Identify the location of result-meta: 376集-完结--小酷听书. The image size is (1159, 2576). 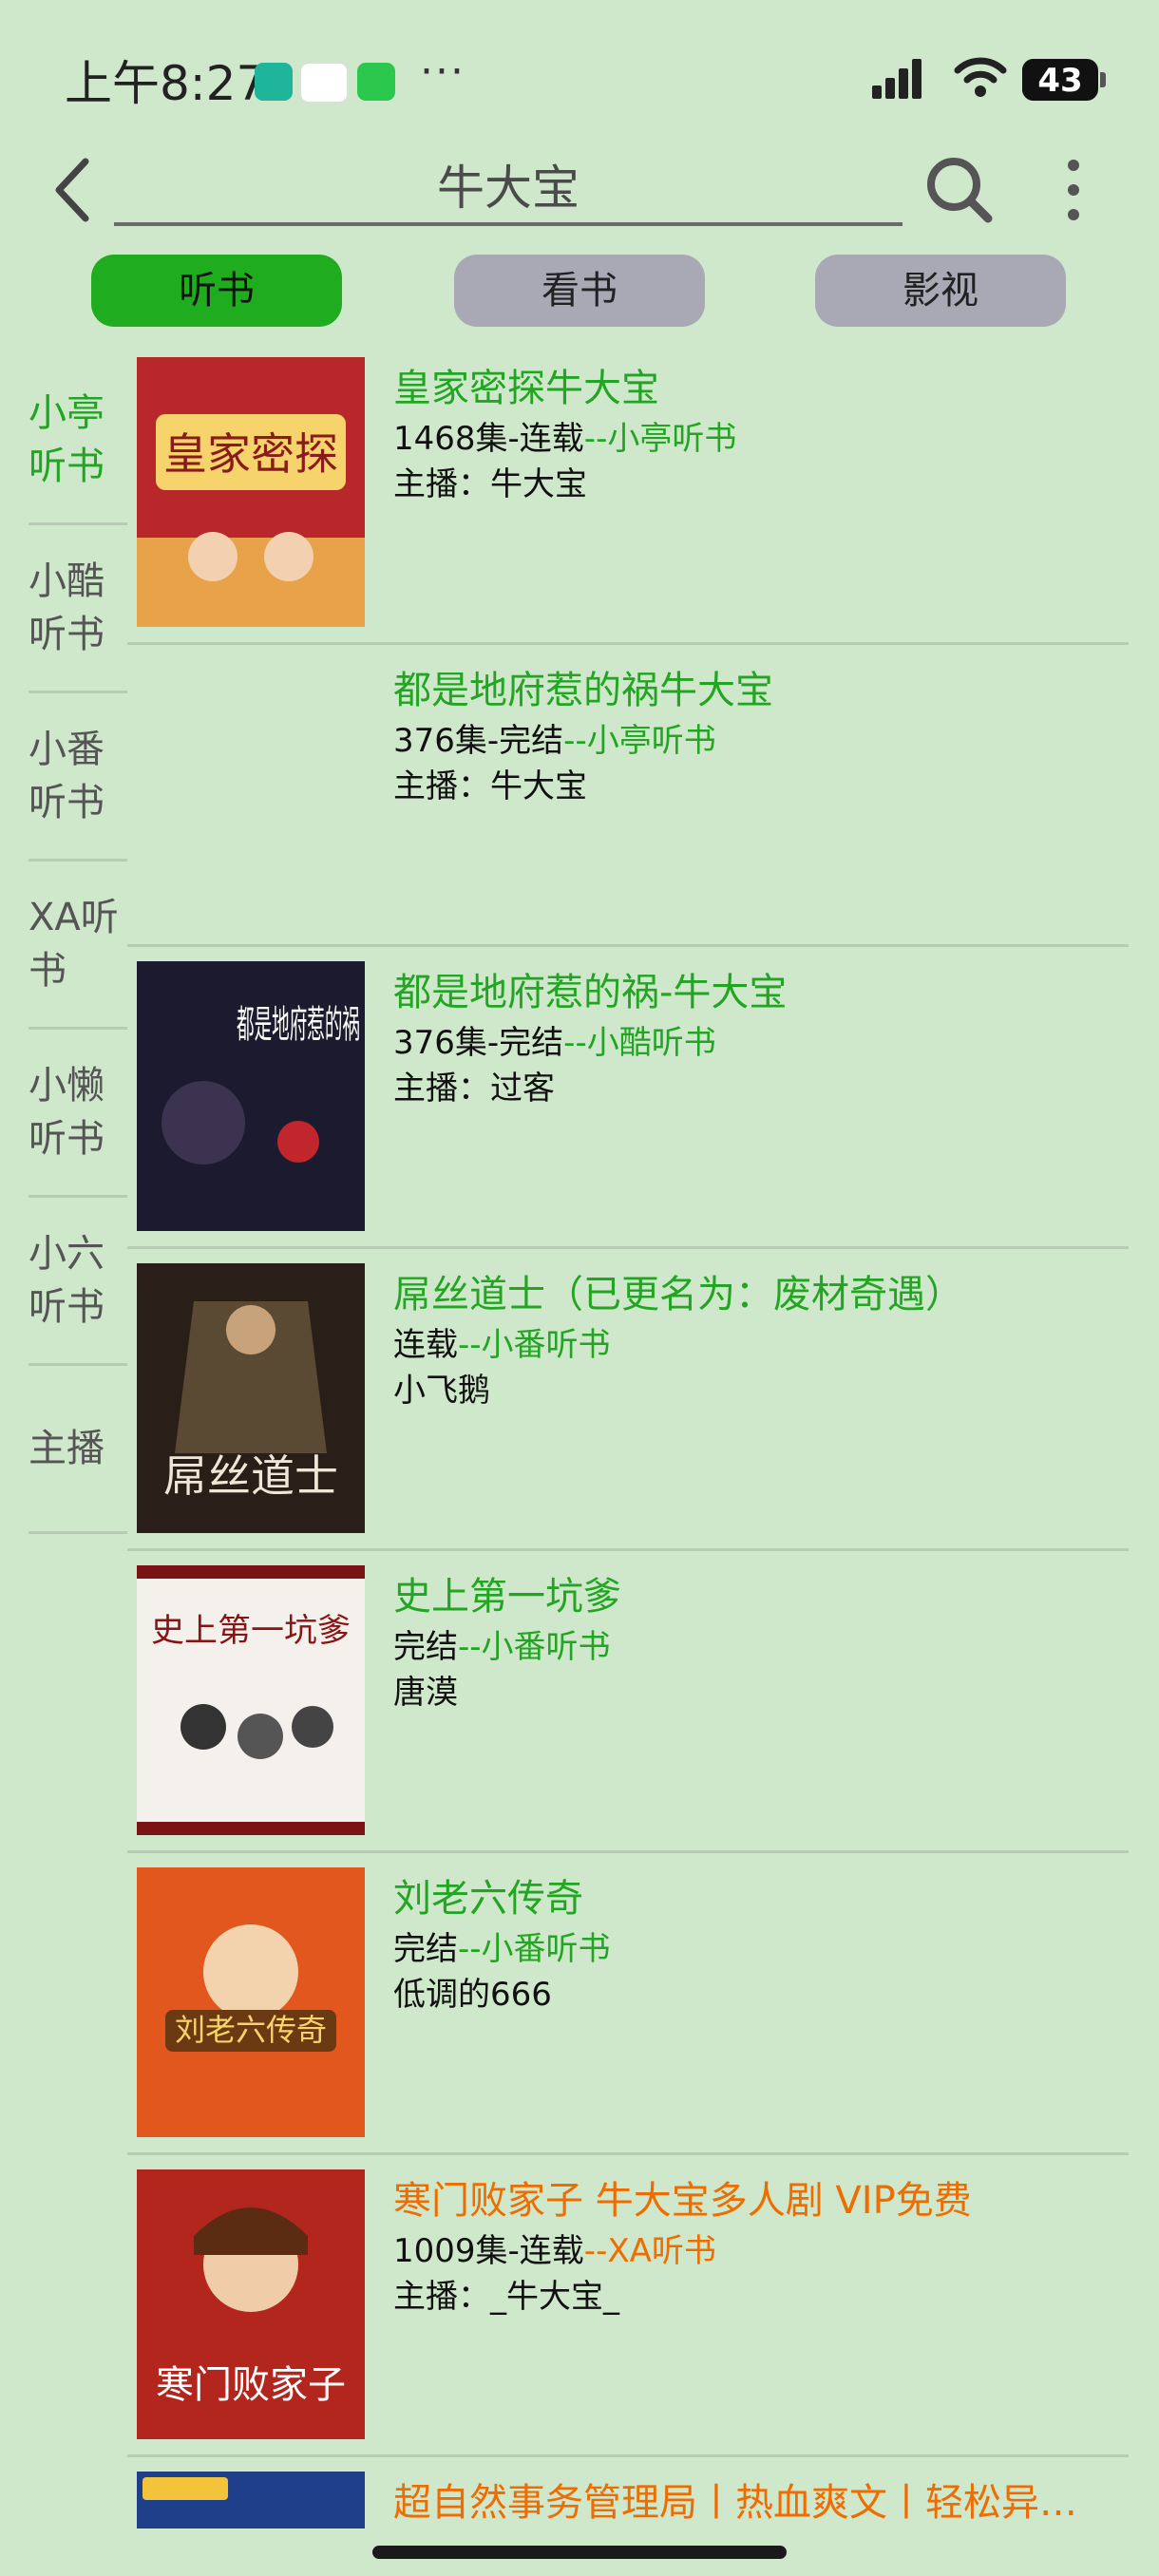
(554, 1043).